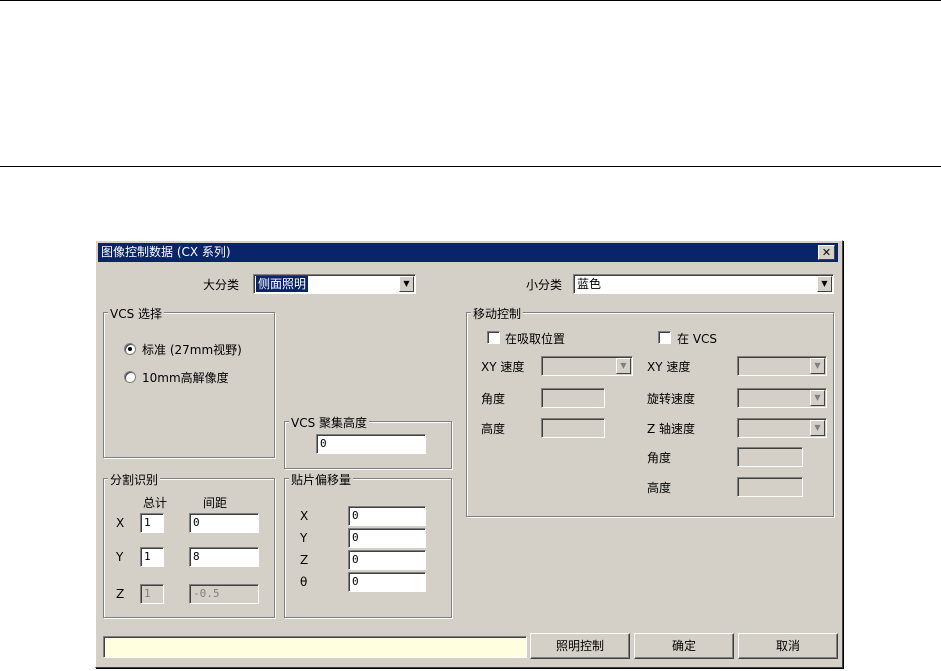 This screenshot has height=671, width=941. Describe the element at coordinates (152, 594) in the screenshot. I see `split-z-total-input: 1` at that location.